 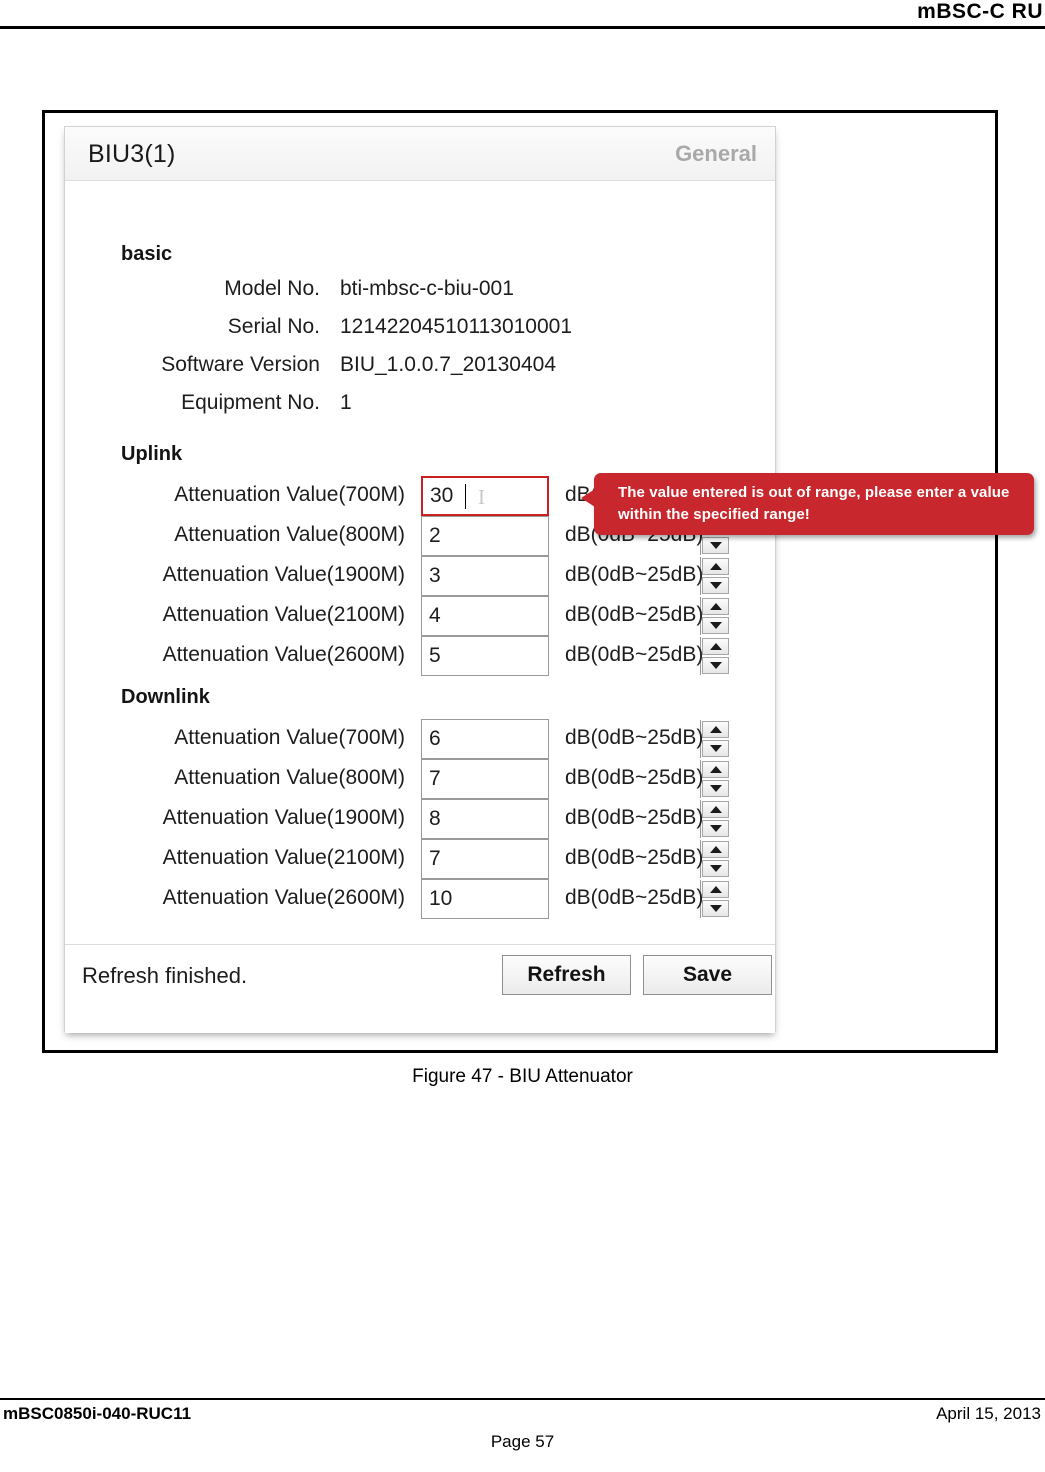 I want to click on downlink-attenuation-row: Attenuation Value(700M) dB(0dB~25dB), so click(x=420, y=739).